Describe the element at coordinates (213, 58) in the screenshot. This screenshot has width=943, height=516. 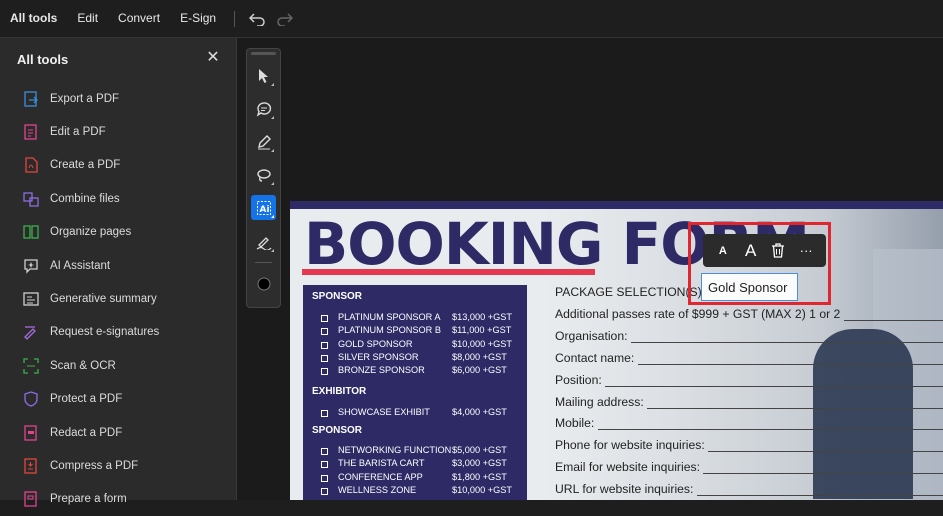
I see `close-icon: ✕` at that location.